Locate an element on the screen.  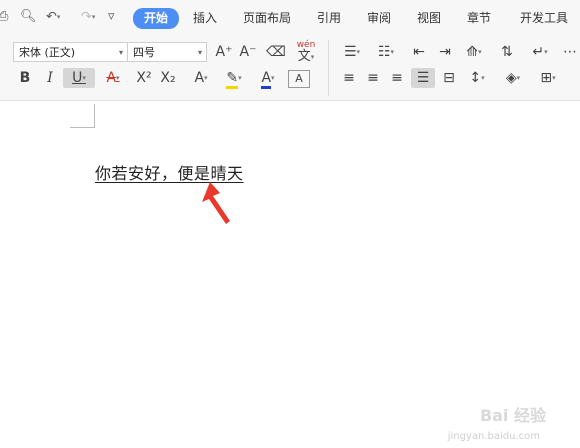
italic-button: I is located at coordinates (50, 78).